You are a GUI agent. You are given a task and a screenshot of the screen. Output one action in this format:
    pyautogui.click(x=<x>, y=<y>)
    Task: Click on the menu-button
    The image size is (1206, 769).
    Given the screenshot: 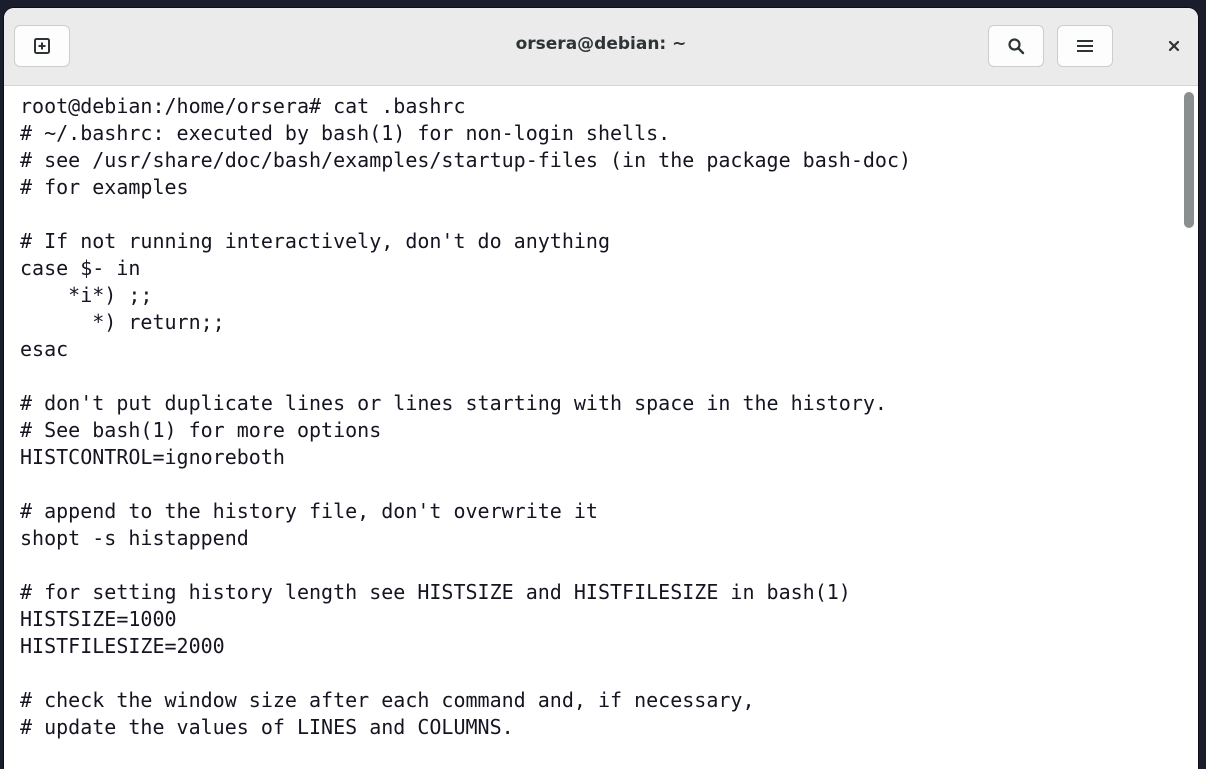 What is the action you would take?
    pyautogui.click(x=1085, y=46)
    